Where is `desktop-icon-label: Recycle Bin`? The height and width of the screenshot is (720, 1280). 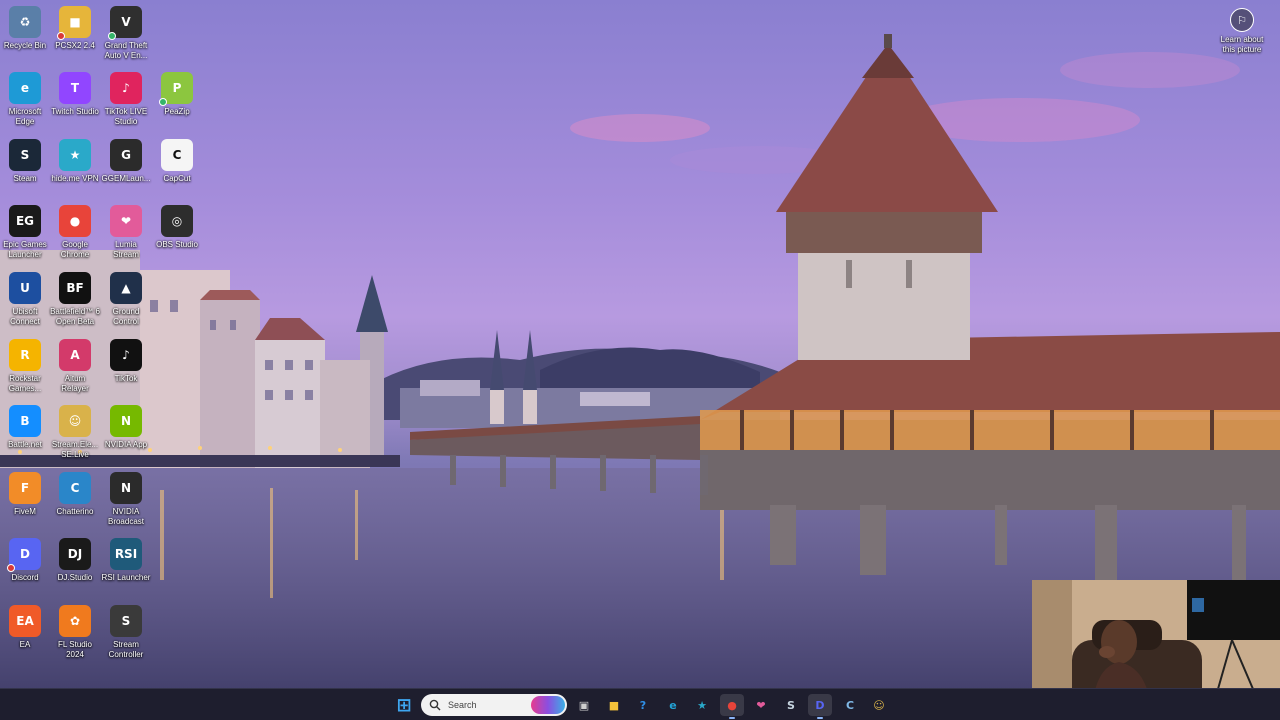
desktop-icon-label: Recycle Bin is located at coordinates (25, 45).